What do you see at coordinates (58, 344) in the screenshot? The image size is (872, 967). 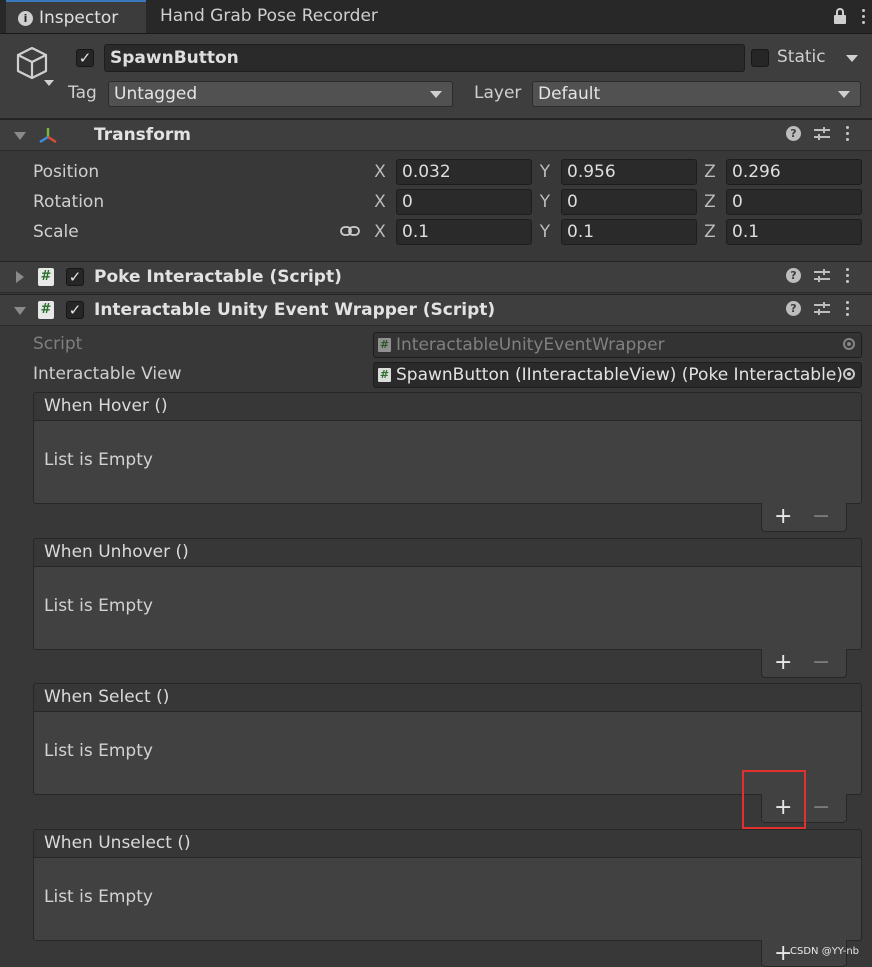 I see `script-label: Script` at bounding box center [58, 344].